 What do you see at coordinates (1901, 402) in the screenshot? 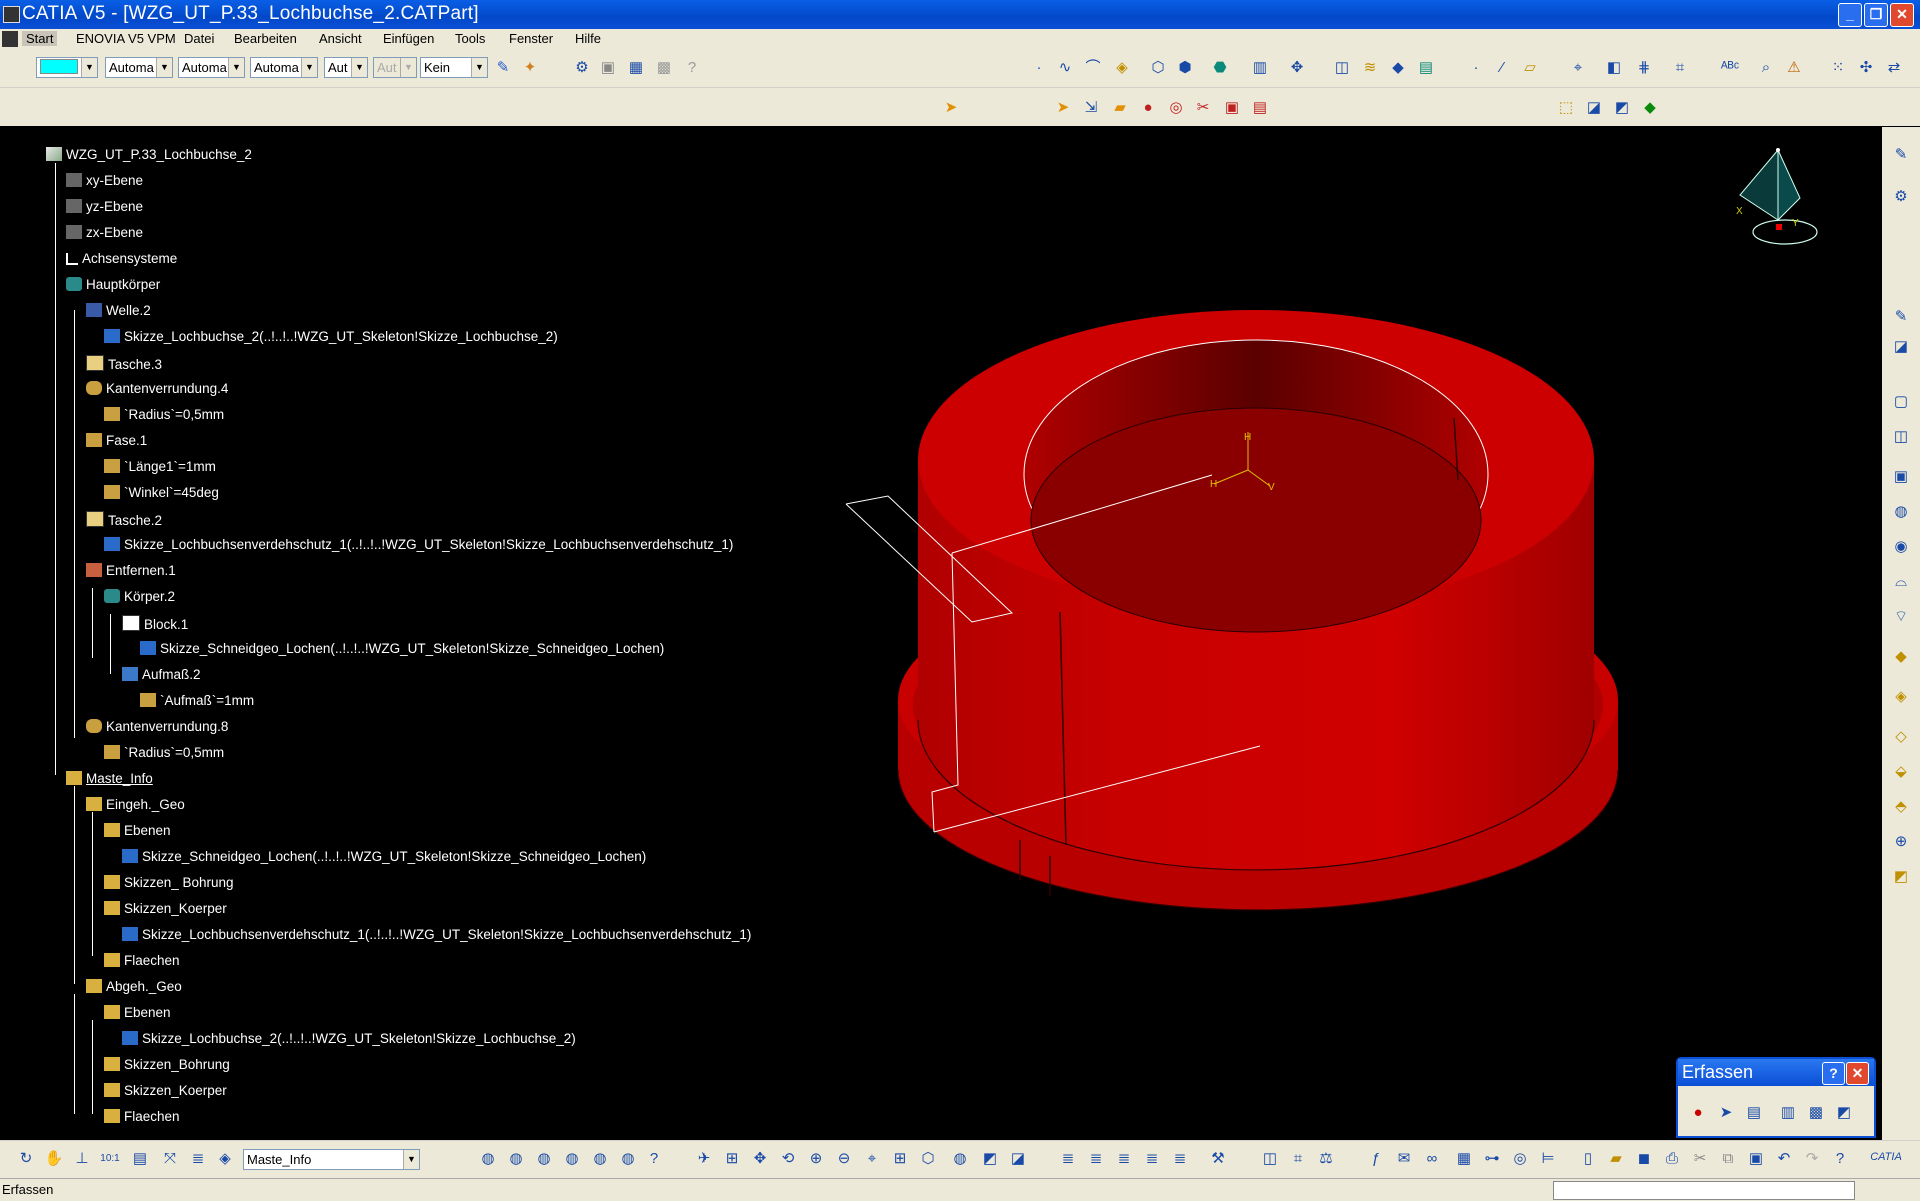
I see `box-tool-icon: ▢` at bounding box center [1901, 402].